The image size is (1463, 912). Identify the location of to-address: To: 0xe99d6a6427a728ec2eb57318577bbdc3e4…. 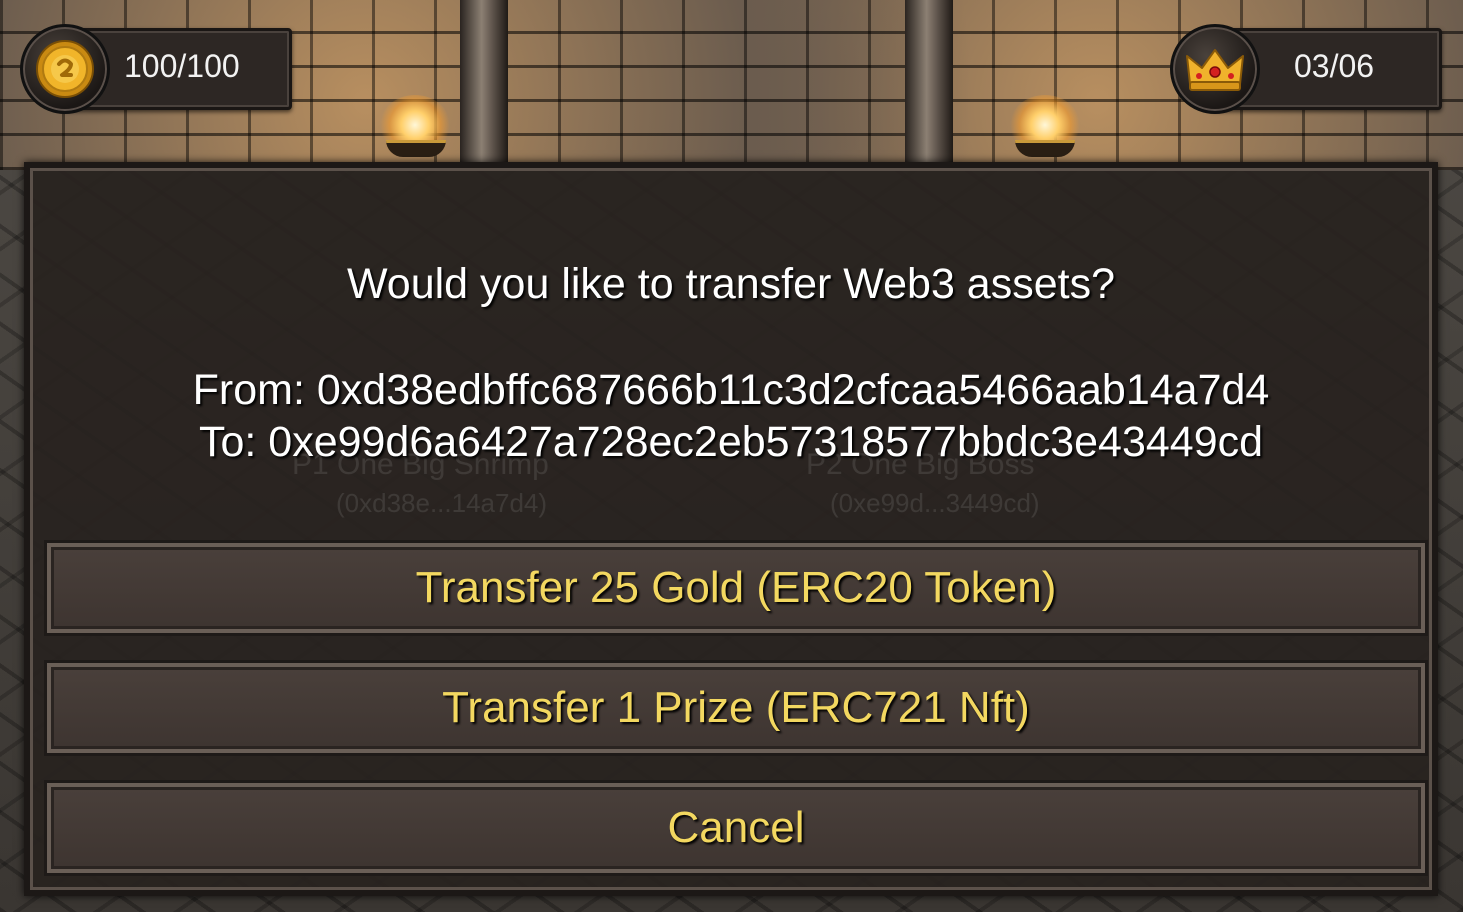
(731, 442).